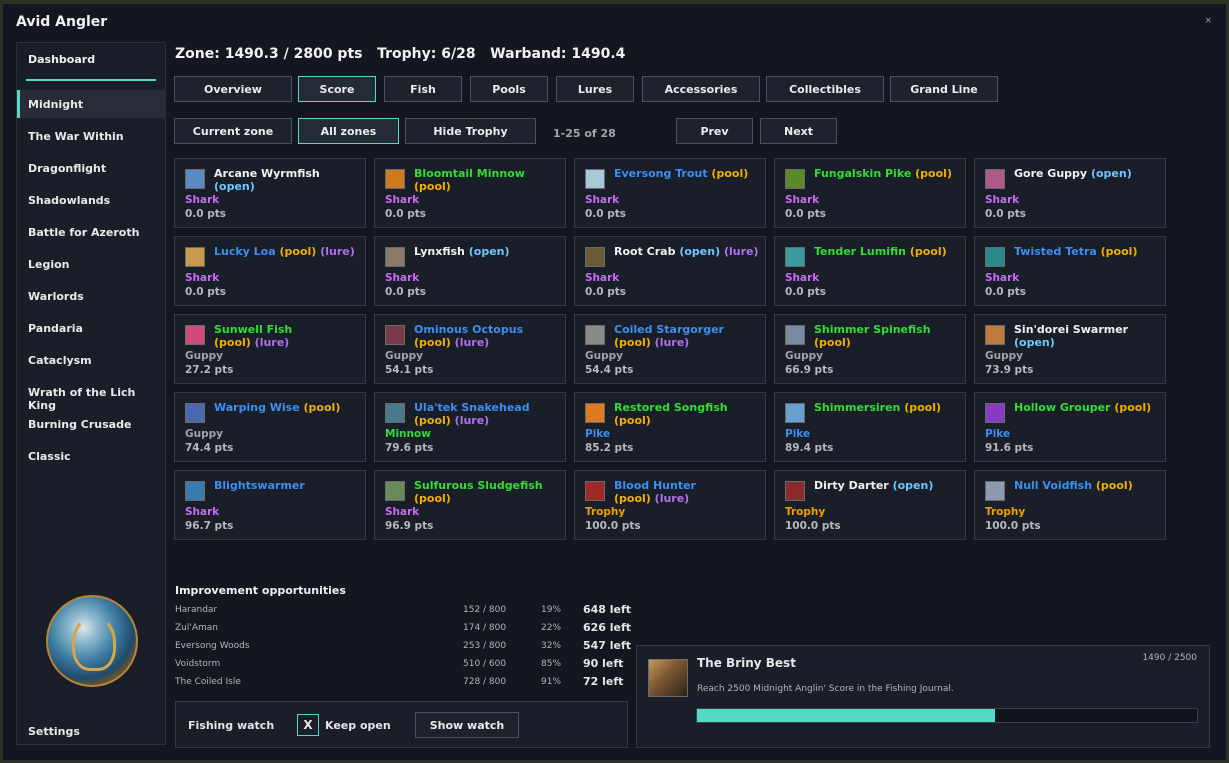 This screenshot has height=763, width=1229. Describe the element at coordinates (76, 136) in the screenshot. I see `sidebar-item-the-war-within: The War Within` at that location.